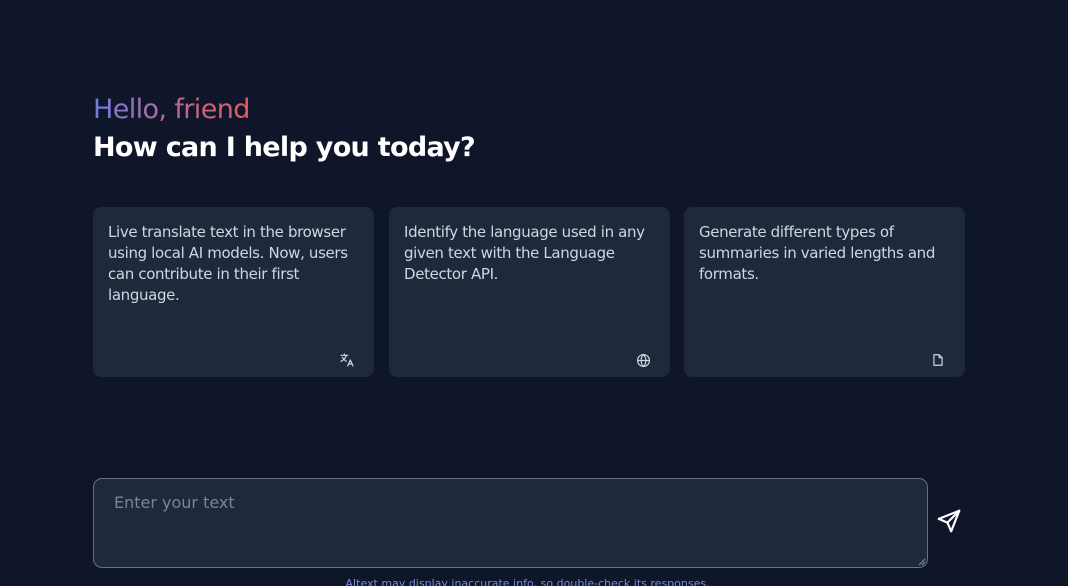 This screenshot has width=1068, height=586. Describe the element at coordinates (938, 360) in the screenshot. I see `document-icon` at that location.